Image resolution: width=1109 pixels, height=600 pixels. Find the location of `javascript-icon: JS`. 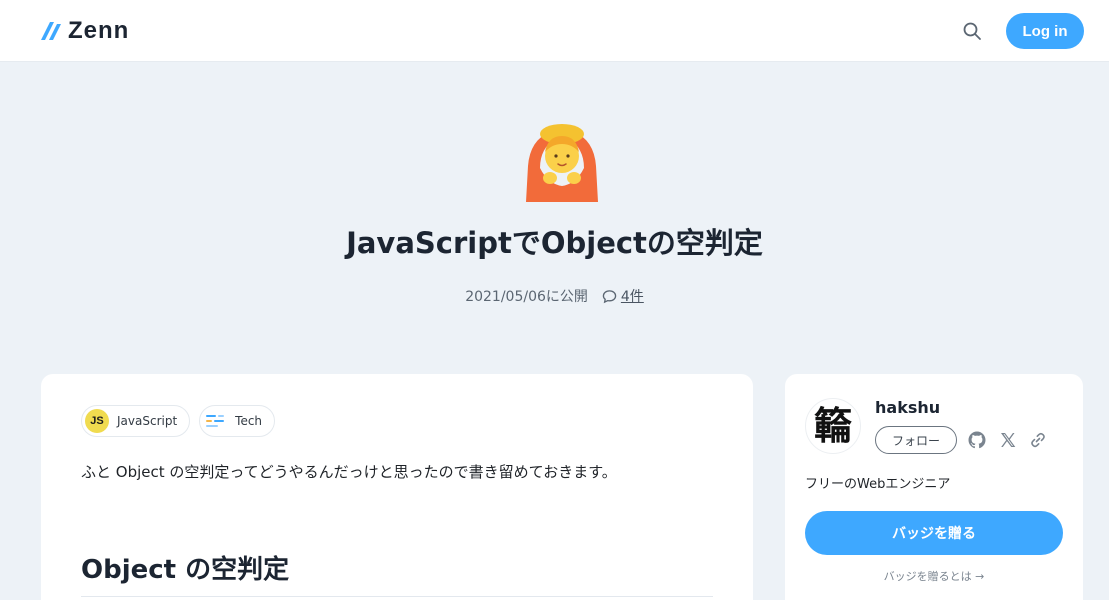

javascript-icon: JS is located at coordinates (97, 421).